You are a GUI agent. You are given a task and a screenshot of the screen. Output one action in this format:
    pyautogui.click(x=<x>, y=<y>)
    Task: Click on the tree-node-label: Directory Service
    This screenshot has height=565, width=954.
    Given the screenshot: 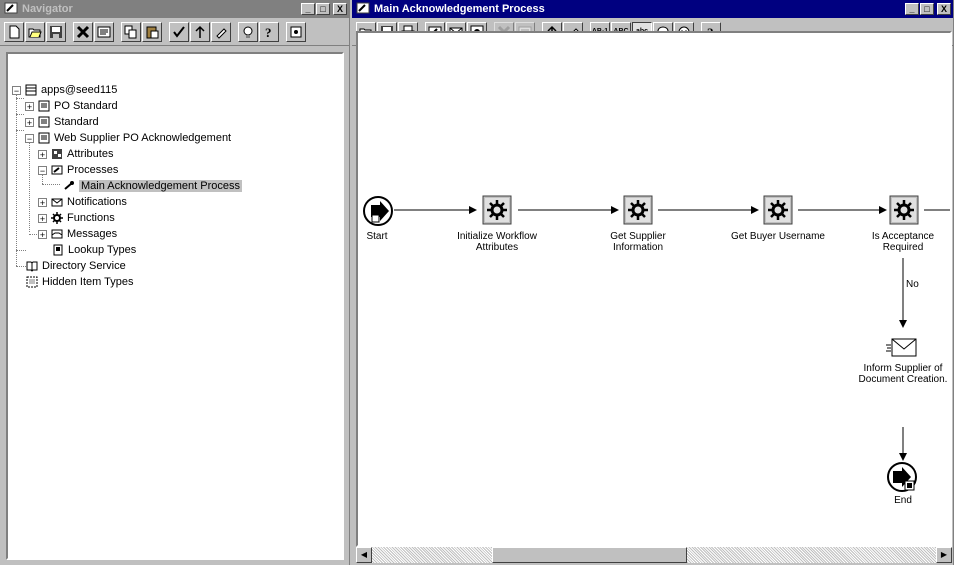 What is the action you would take?
    pyautogui.click(x=84, y=266)
    